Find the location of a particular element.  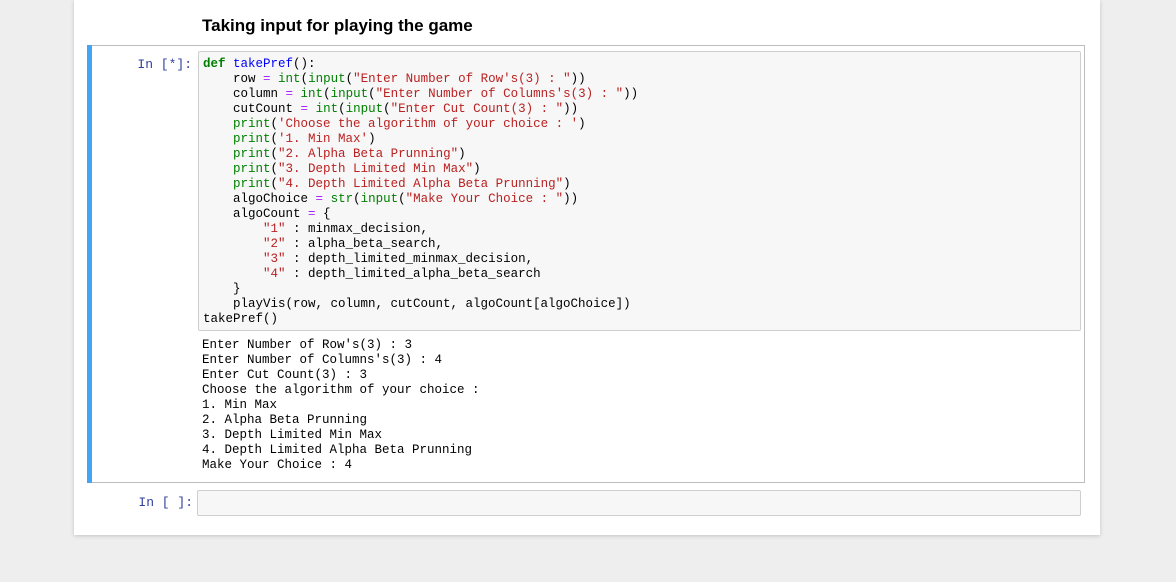

code-line: print("2. Alpha Beta Prunning") is located at coordinates (349, 154).